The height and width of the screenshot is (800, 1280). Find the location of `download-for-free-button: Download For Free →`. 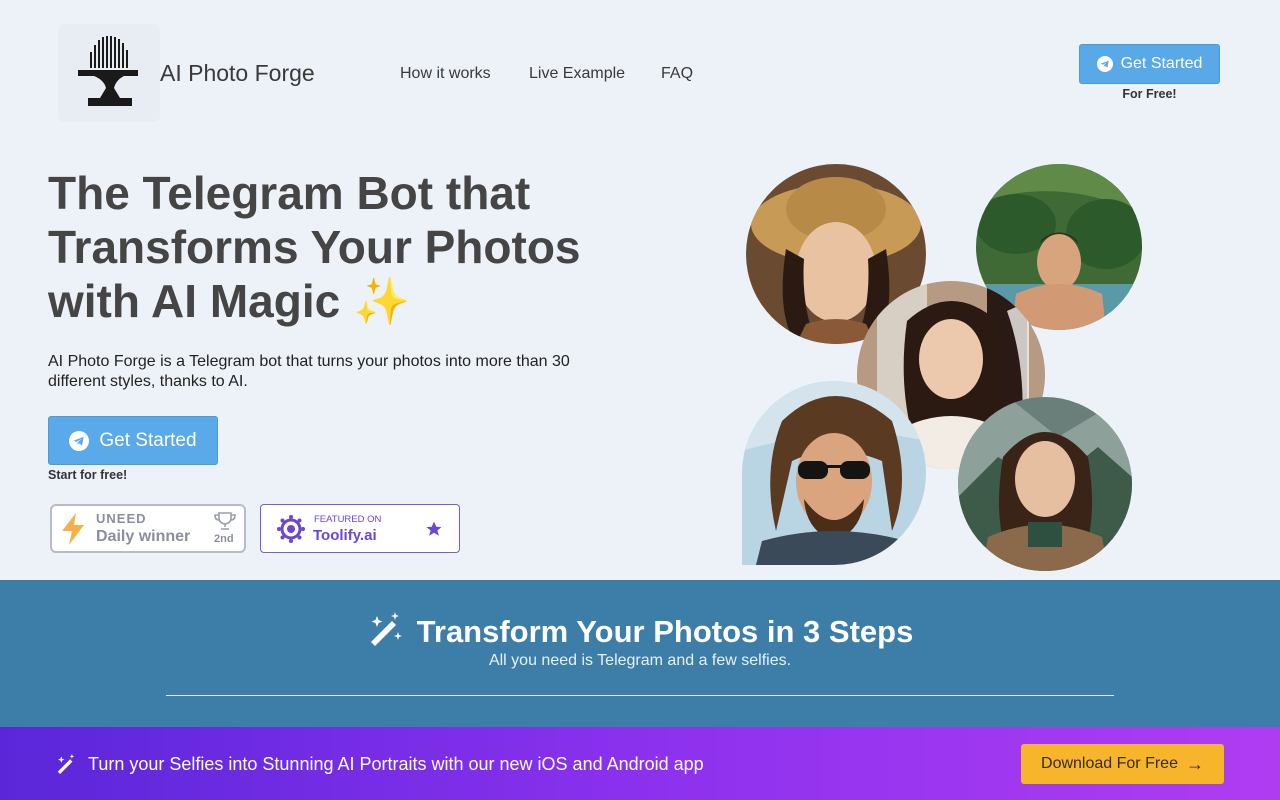

download-for-free-button: Download For Free → is located at coordinates (1122, 764).